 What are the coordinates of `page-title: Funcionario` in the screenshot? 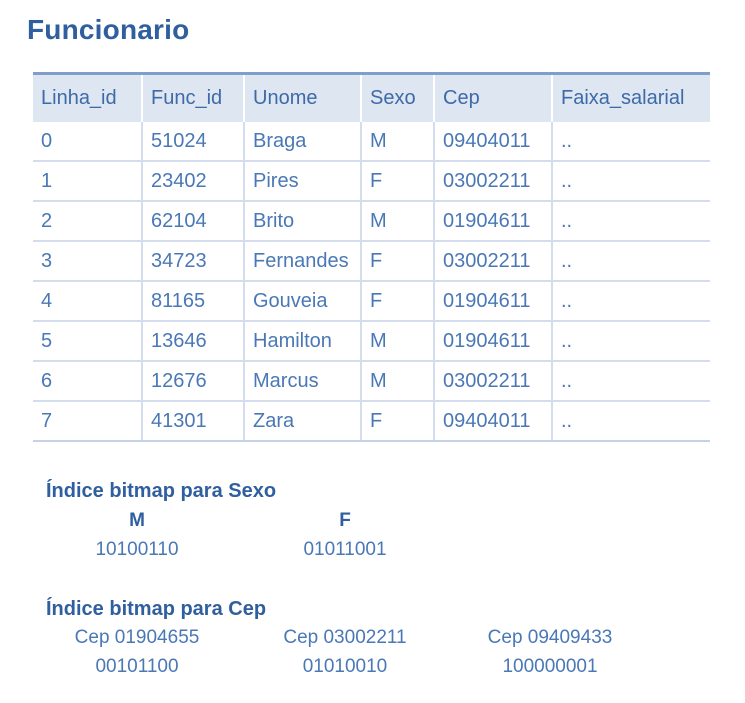 It's located at (108, 29).